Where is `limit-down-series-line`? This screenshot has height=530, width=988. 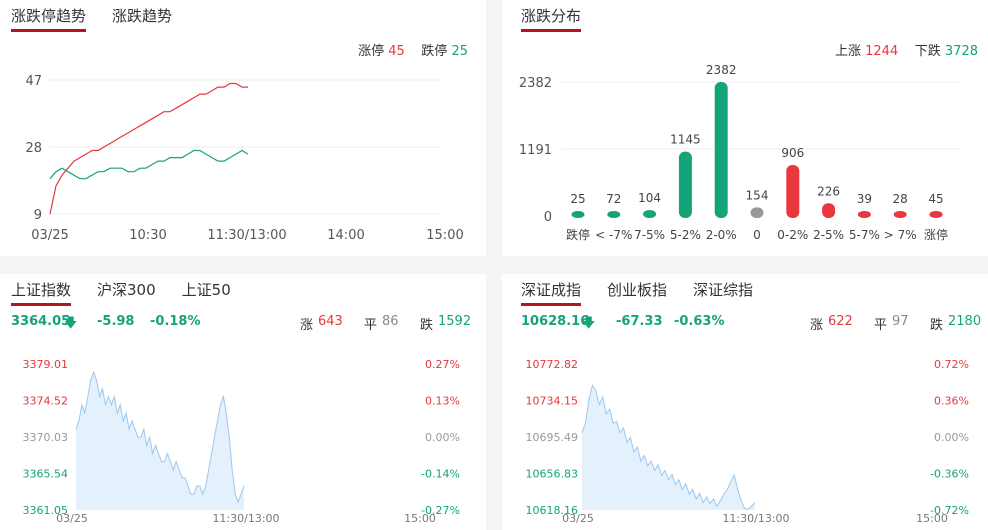
limit-down-series-line is located at coordinates (149, 164).